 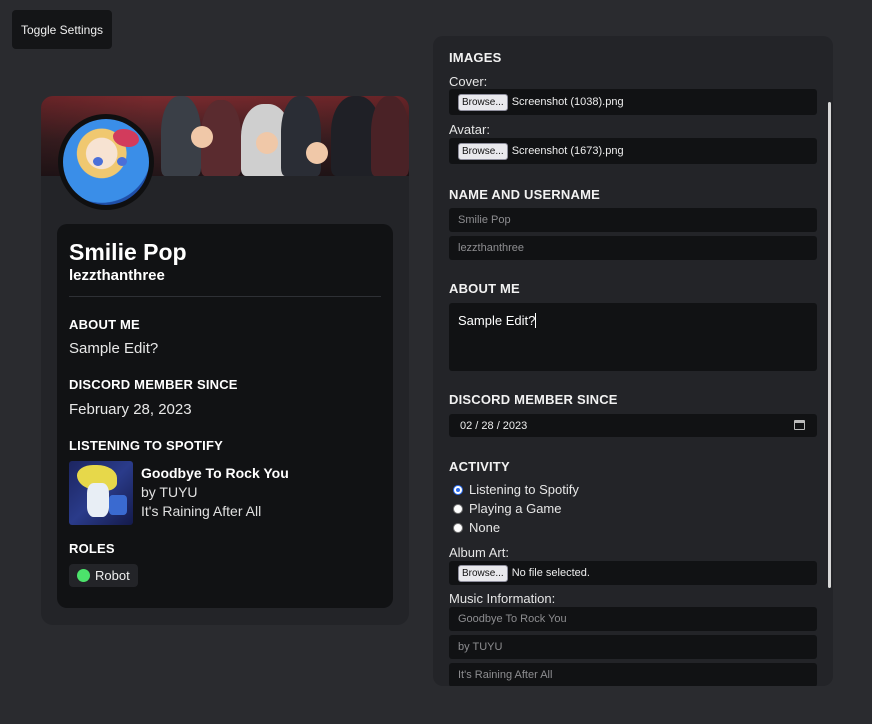 What do you see at coordinates (114, 348) in the screenshot?
I see `about-me-text: Sample Edit?` at bounding box center [114, 348].